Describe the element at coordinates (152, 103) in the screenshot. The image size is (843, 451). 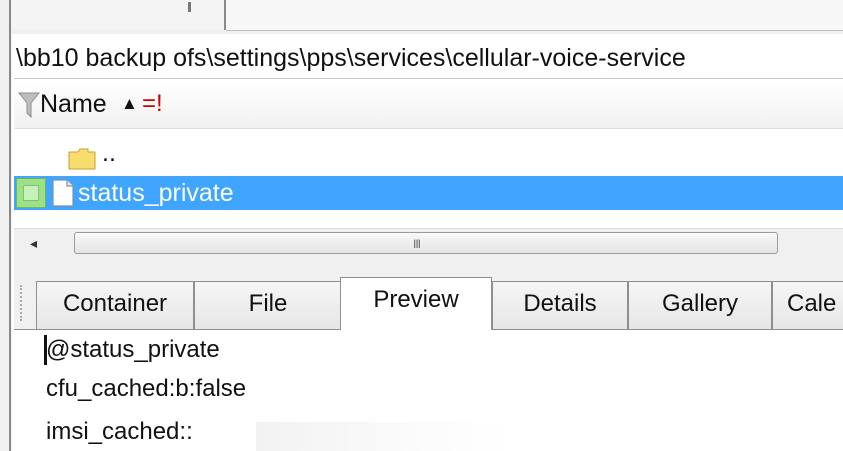
I see `filter-operator: =!` at that location.